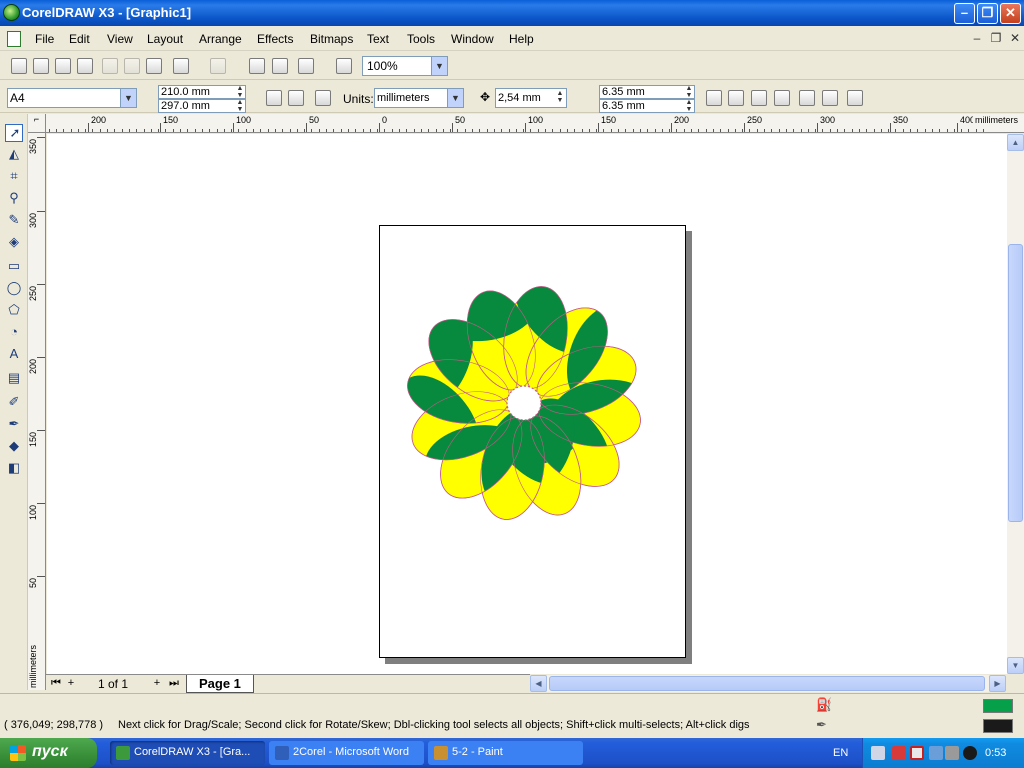 This screenshot has width=1024, height=768. What do you see at coordinates (14, 267) in the screenshot?
I see `rectangle-tool: ▭` at bounding box center [14, 267].